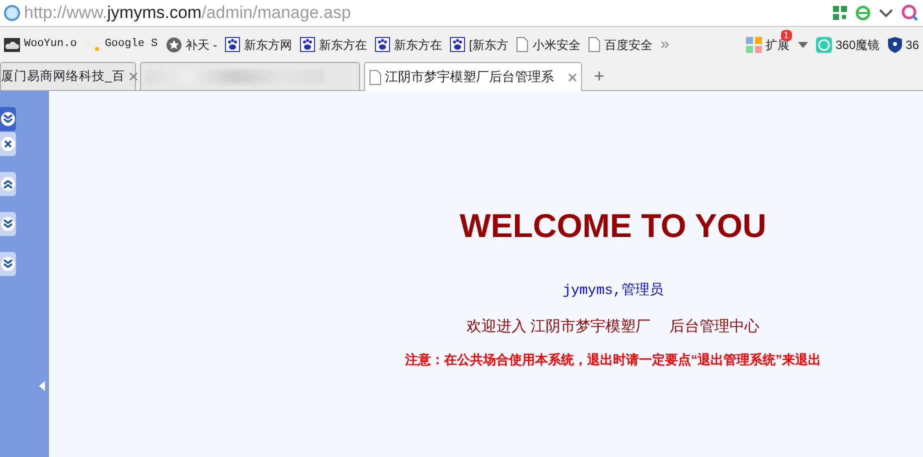  What do you see at coordinates (628, 45) in the screenshot?
I see `bookmark-link: 百度安全` at bounding box center [628, 45].